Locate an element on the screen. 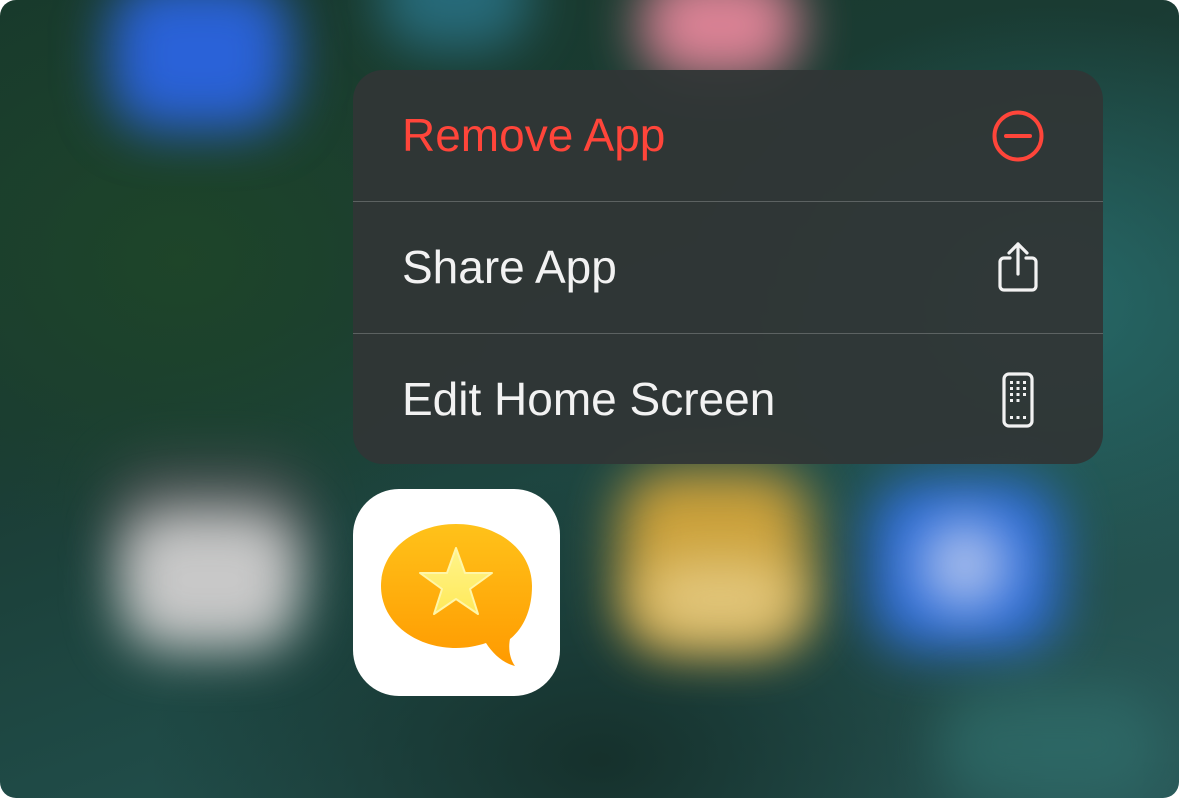  share-icon is located at coordinates (1018, 267).